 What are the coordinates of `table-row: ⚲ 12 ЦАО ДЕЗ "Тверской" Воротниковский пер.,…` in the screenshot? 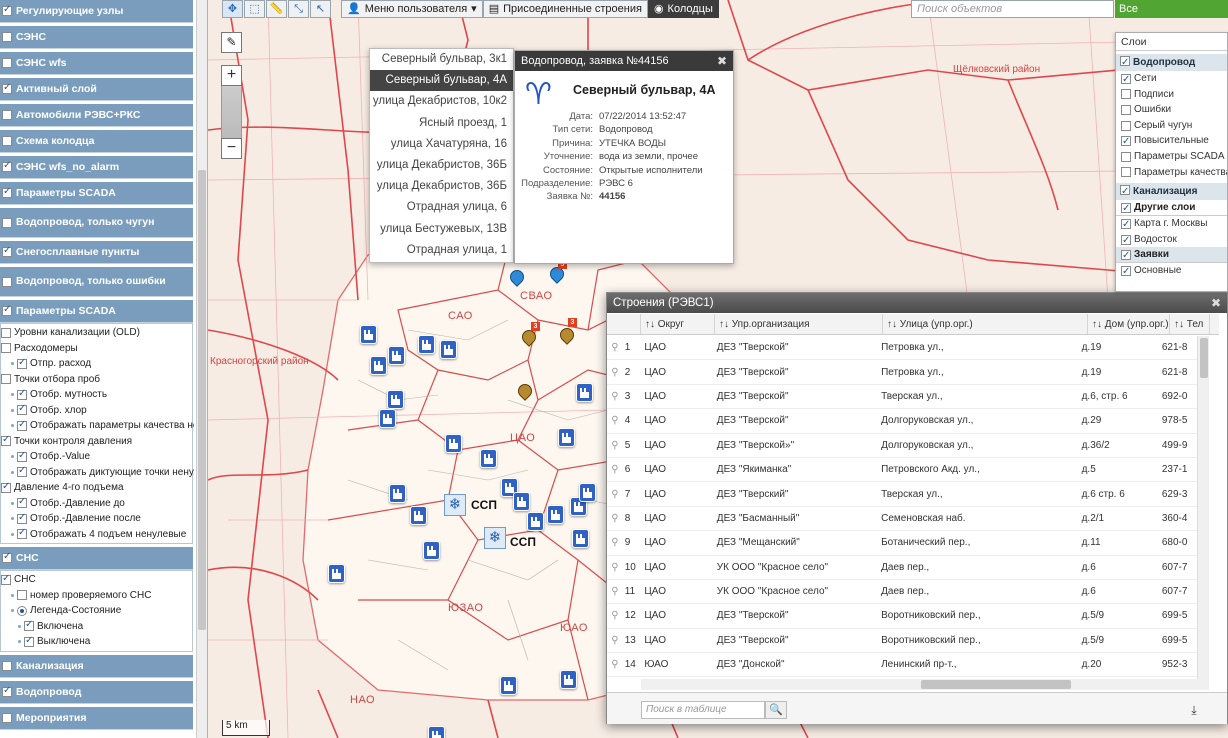 It's located at (902, 616).